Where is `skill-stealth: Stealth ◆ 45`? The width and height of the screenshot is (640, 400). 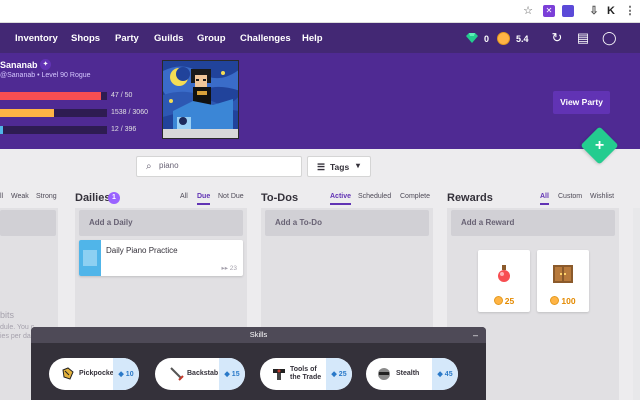
skill-stealth: Stealth ◆ 45 is located at coordinates (412, 374).